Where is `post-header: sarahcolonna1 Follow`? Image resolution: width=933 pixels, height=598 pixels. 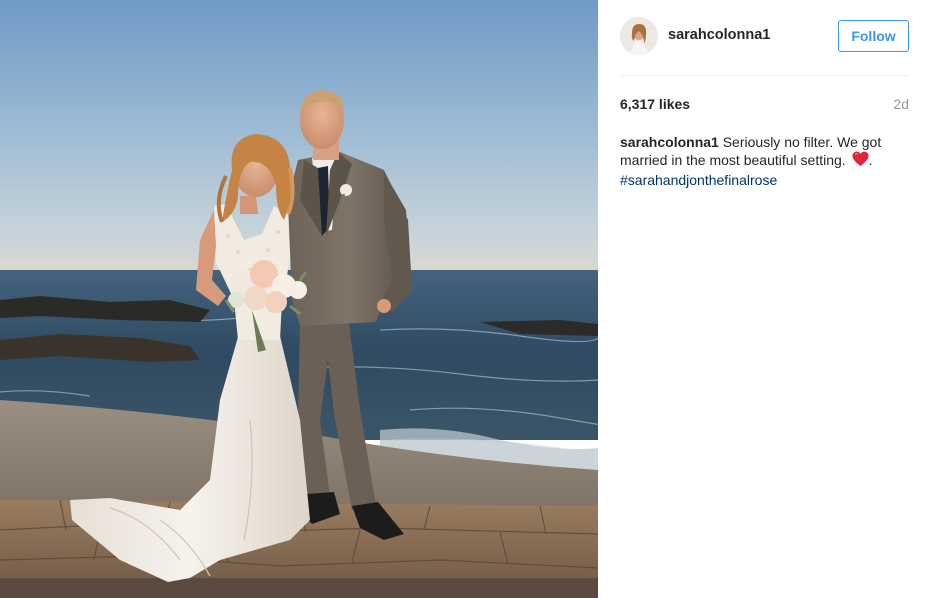 post-header: sarahcolonna1 Follow is located at coordinates (764, 38).